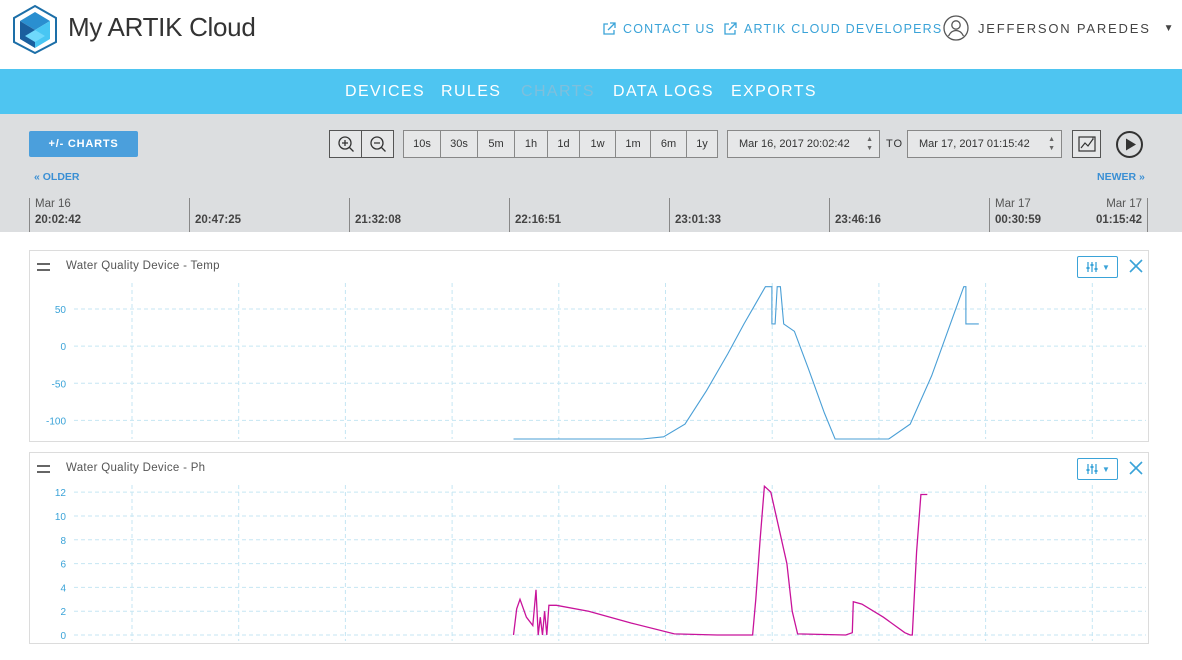 The height and width of the screenshot is (660, 1182). What do you see at coordinates (669, 29) in the screenshot?
I see `contact-us-label: CONTACT US` at bounding box center [669, 29].